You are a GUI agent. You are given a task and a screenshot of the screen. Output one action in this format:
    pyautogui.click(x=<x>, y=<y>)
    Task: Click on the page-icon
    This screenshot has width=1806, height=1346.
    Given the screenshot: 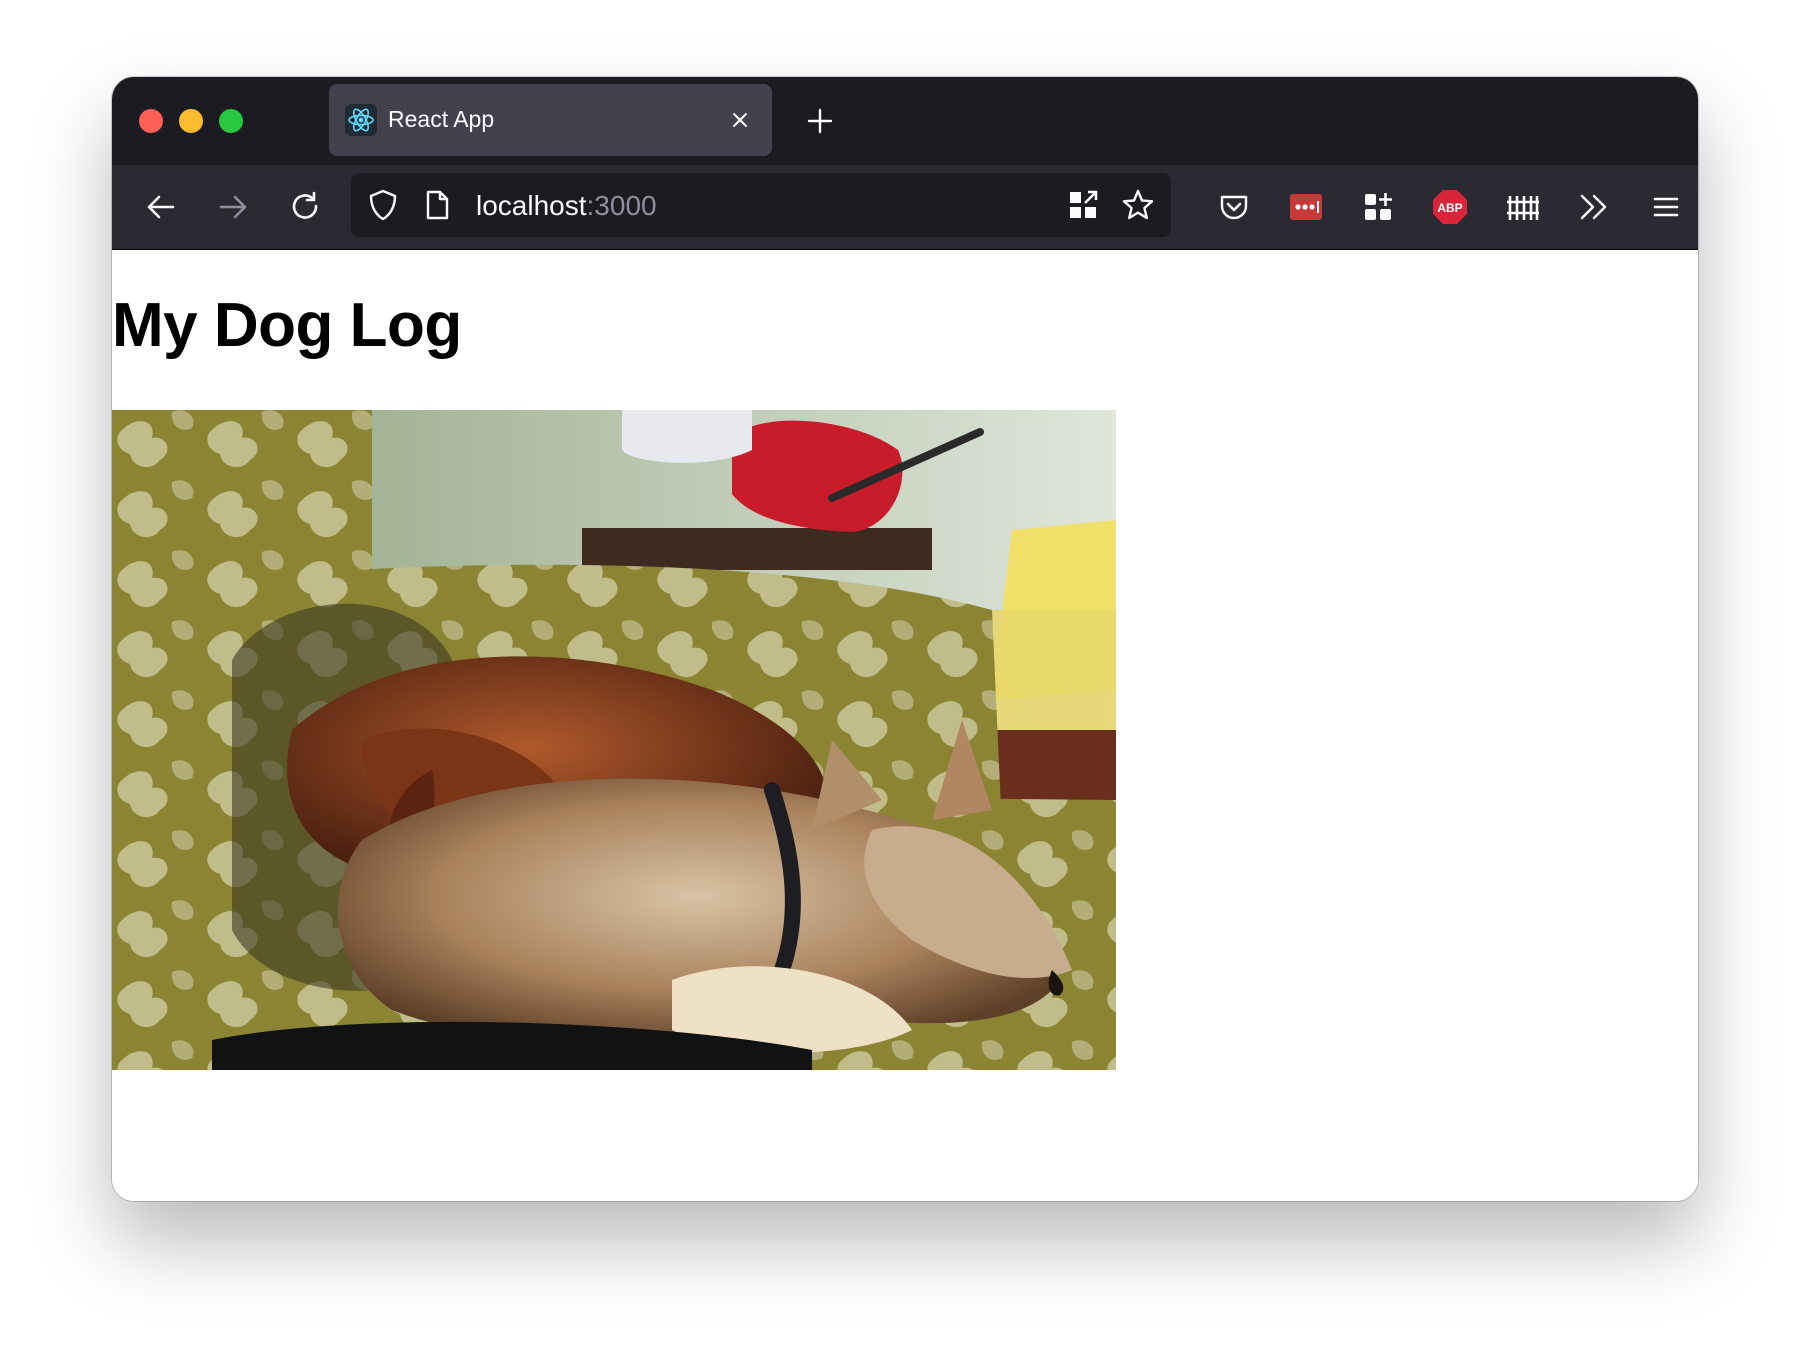 What is the action you would take?
    pyautogui.click(x=437, y=205)
    